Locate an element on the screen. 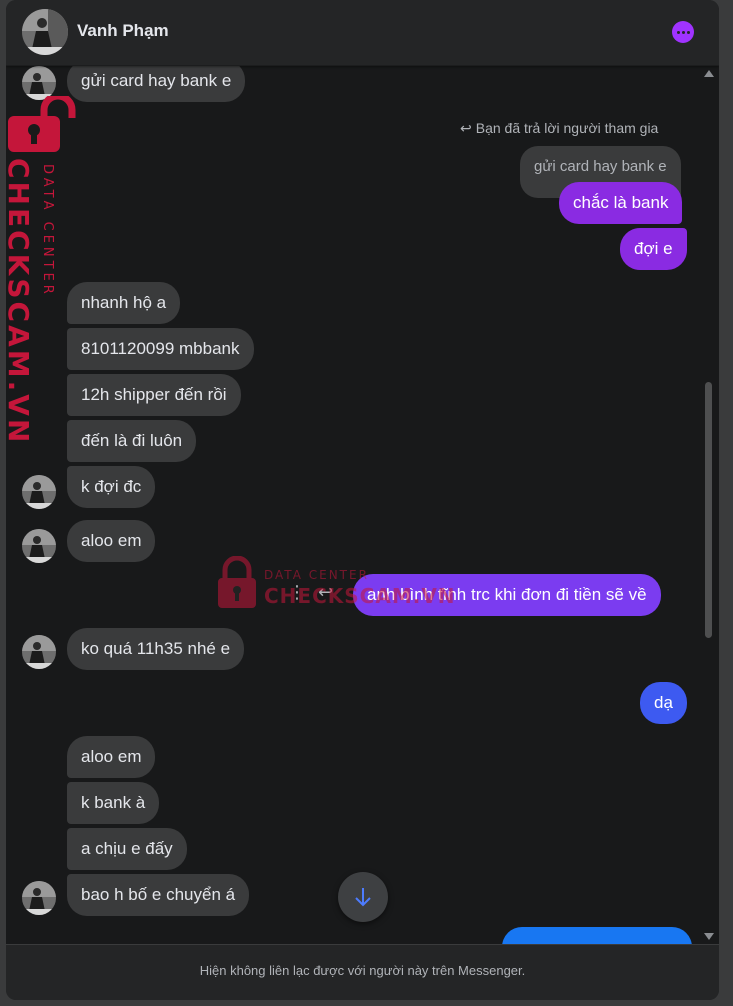 This screenshot has height=1006, width=733. message-bubble: bao h bố e chuyển á is located at coordinates (158, 895).